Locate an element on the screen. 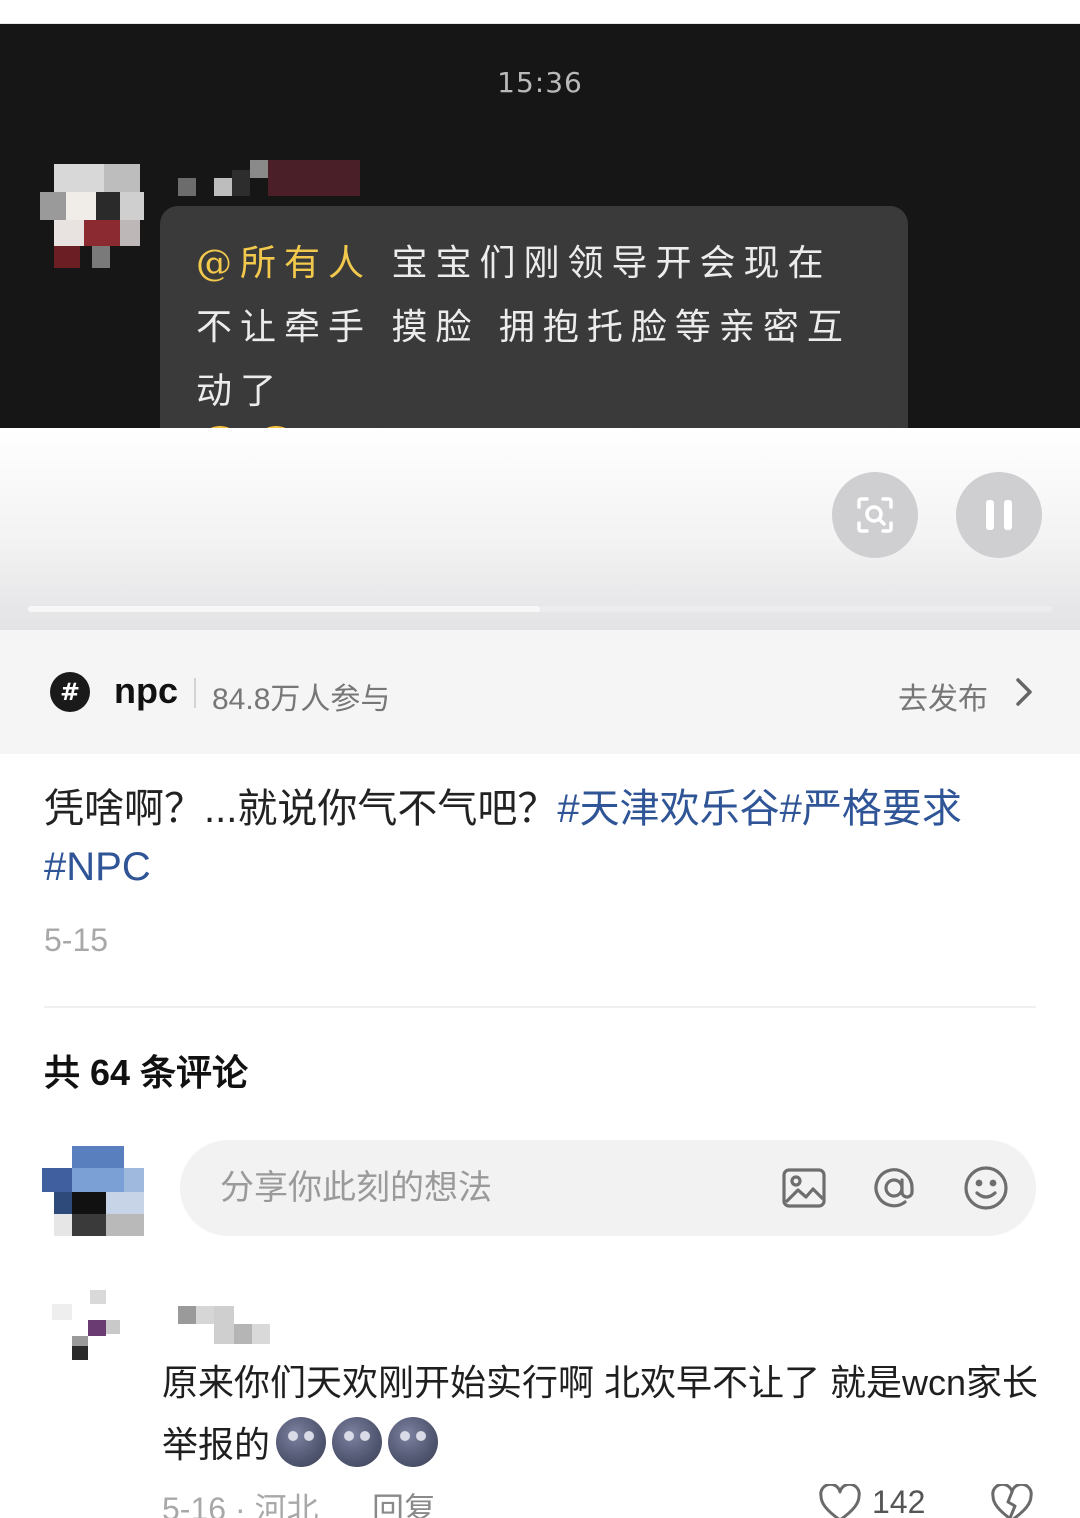 The height and width of the screenshot is (1518, 1080). comment-meta: 5-16 · 河北 is located at coordinates (240, 1504).